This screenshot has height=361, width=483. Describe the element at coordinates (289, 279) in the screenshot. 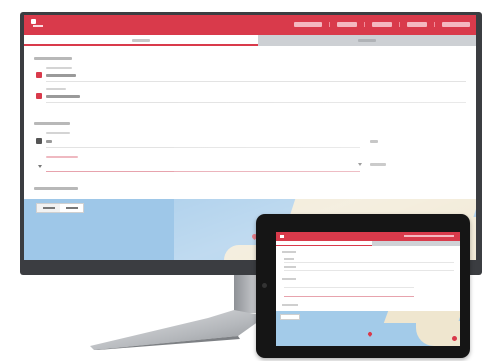

I see `tablet-section-2-title` at that location.